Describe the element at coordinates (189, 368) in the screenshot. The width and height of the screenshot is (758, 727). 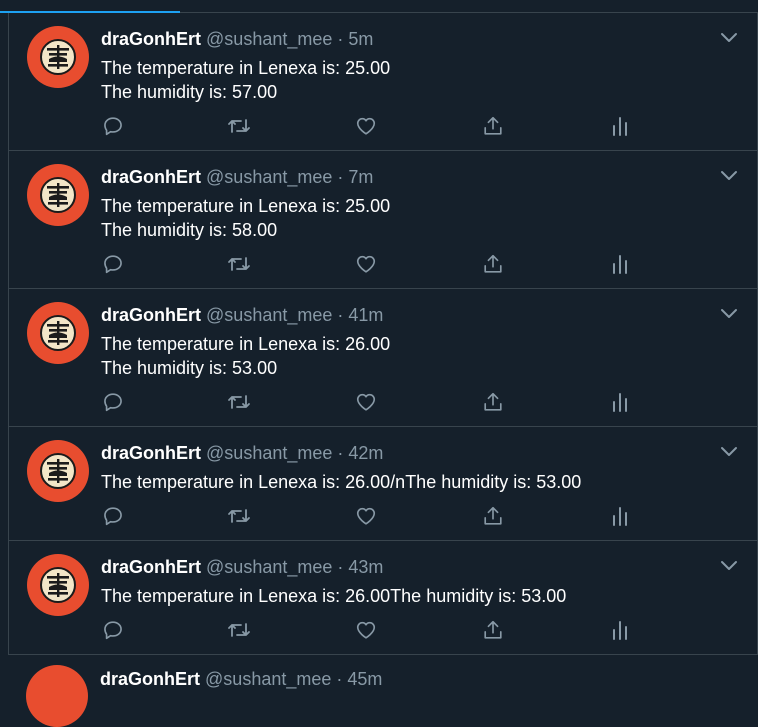
I see `tweet-text-line: The humidity is: 53.00` at that location.